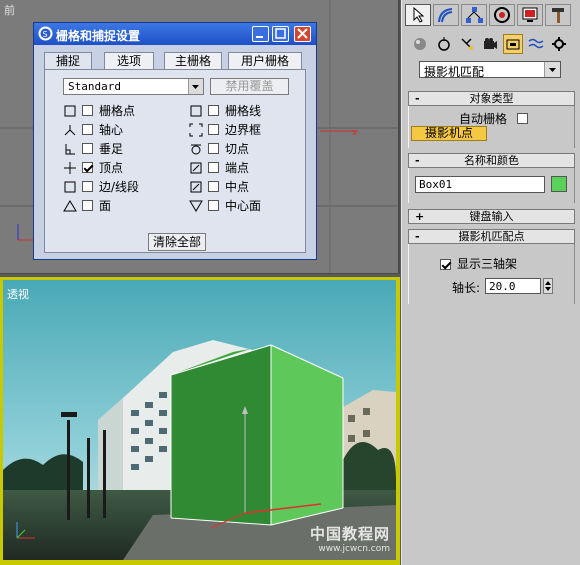 The width and height of the screenshot is (580, 565). Describe the element at coordinates (480, 184) in the screenshot. I see `object-name-field: Box01` at that location.